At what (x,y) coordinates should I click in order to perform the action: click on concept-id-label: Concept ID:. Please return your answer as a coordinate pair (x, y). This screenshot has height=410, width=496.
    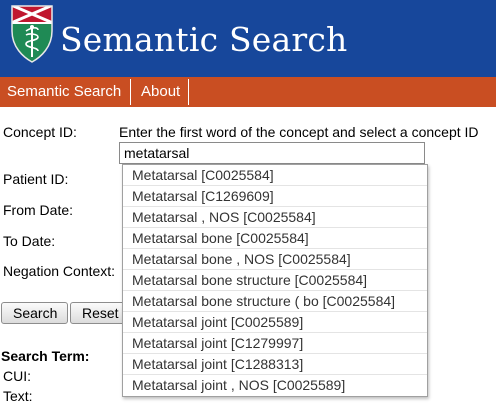
    Looking at the image, I should click on (40, 132).